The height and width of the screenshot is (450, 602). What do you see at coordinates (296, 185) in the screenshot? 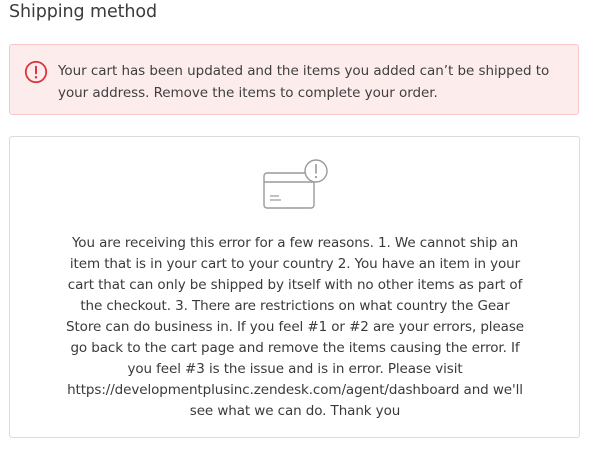
I see `package-warning-icon` at bounding box center [296, 185].